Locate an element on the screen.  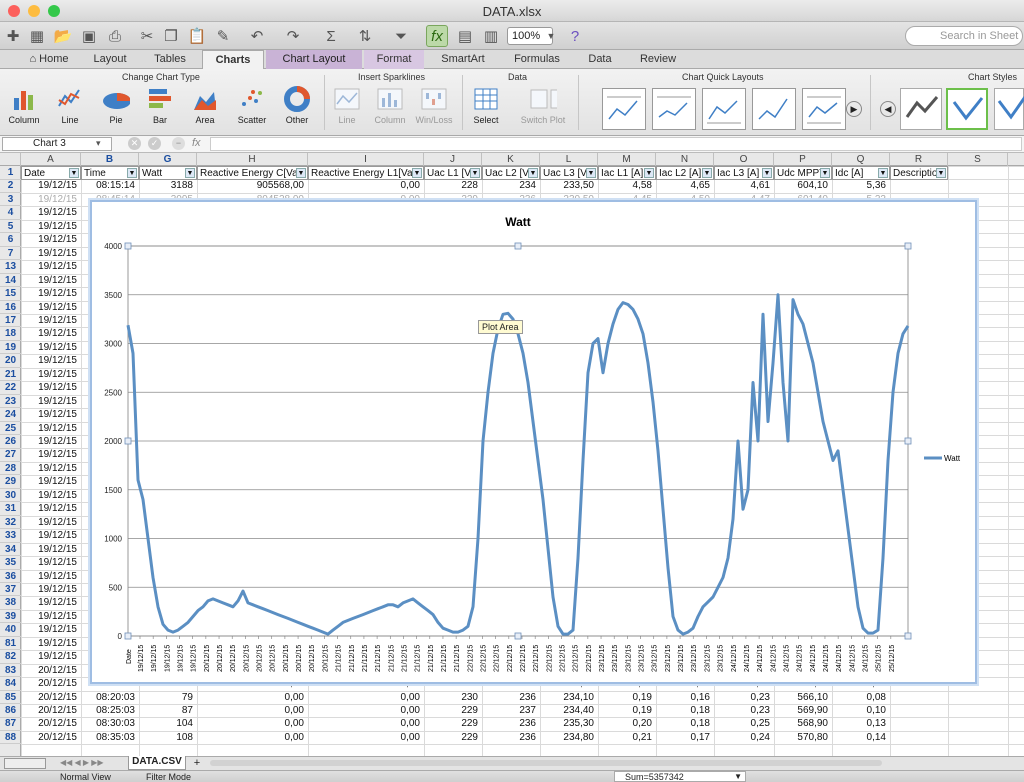
row-header: 35 is located at coordinates (10, 563).